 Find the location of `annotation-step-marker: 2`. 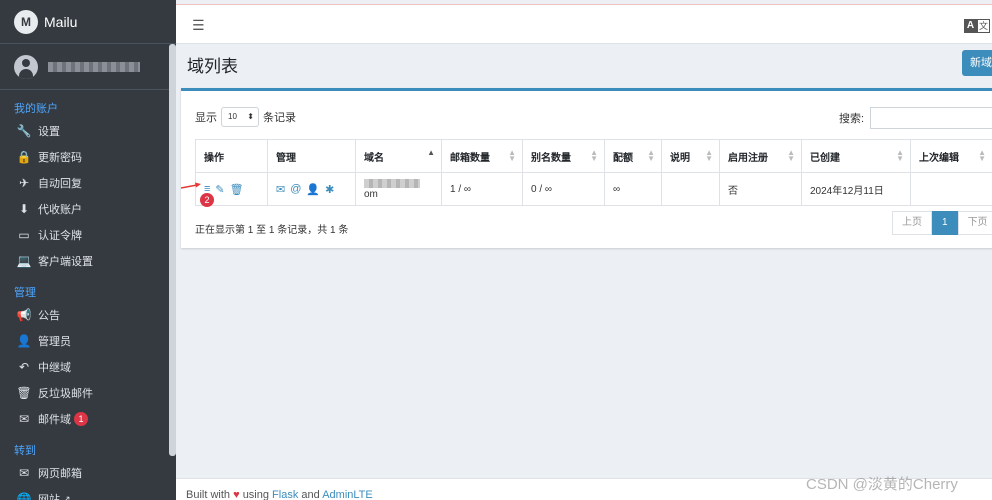

annotation-step-marker: 2 is located at coordinates (207, 200).